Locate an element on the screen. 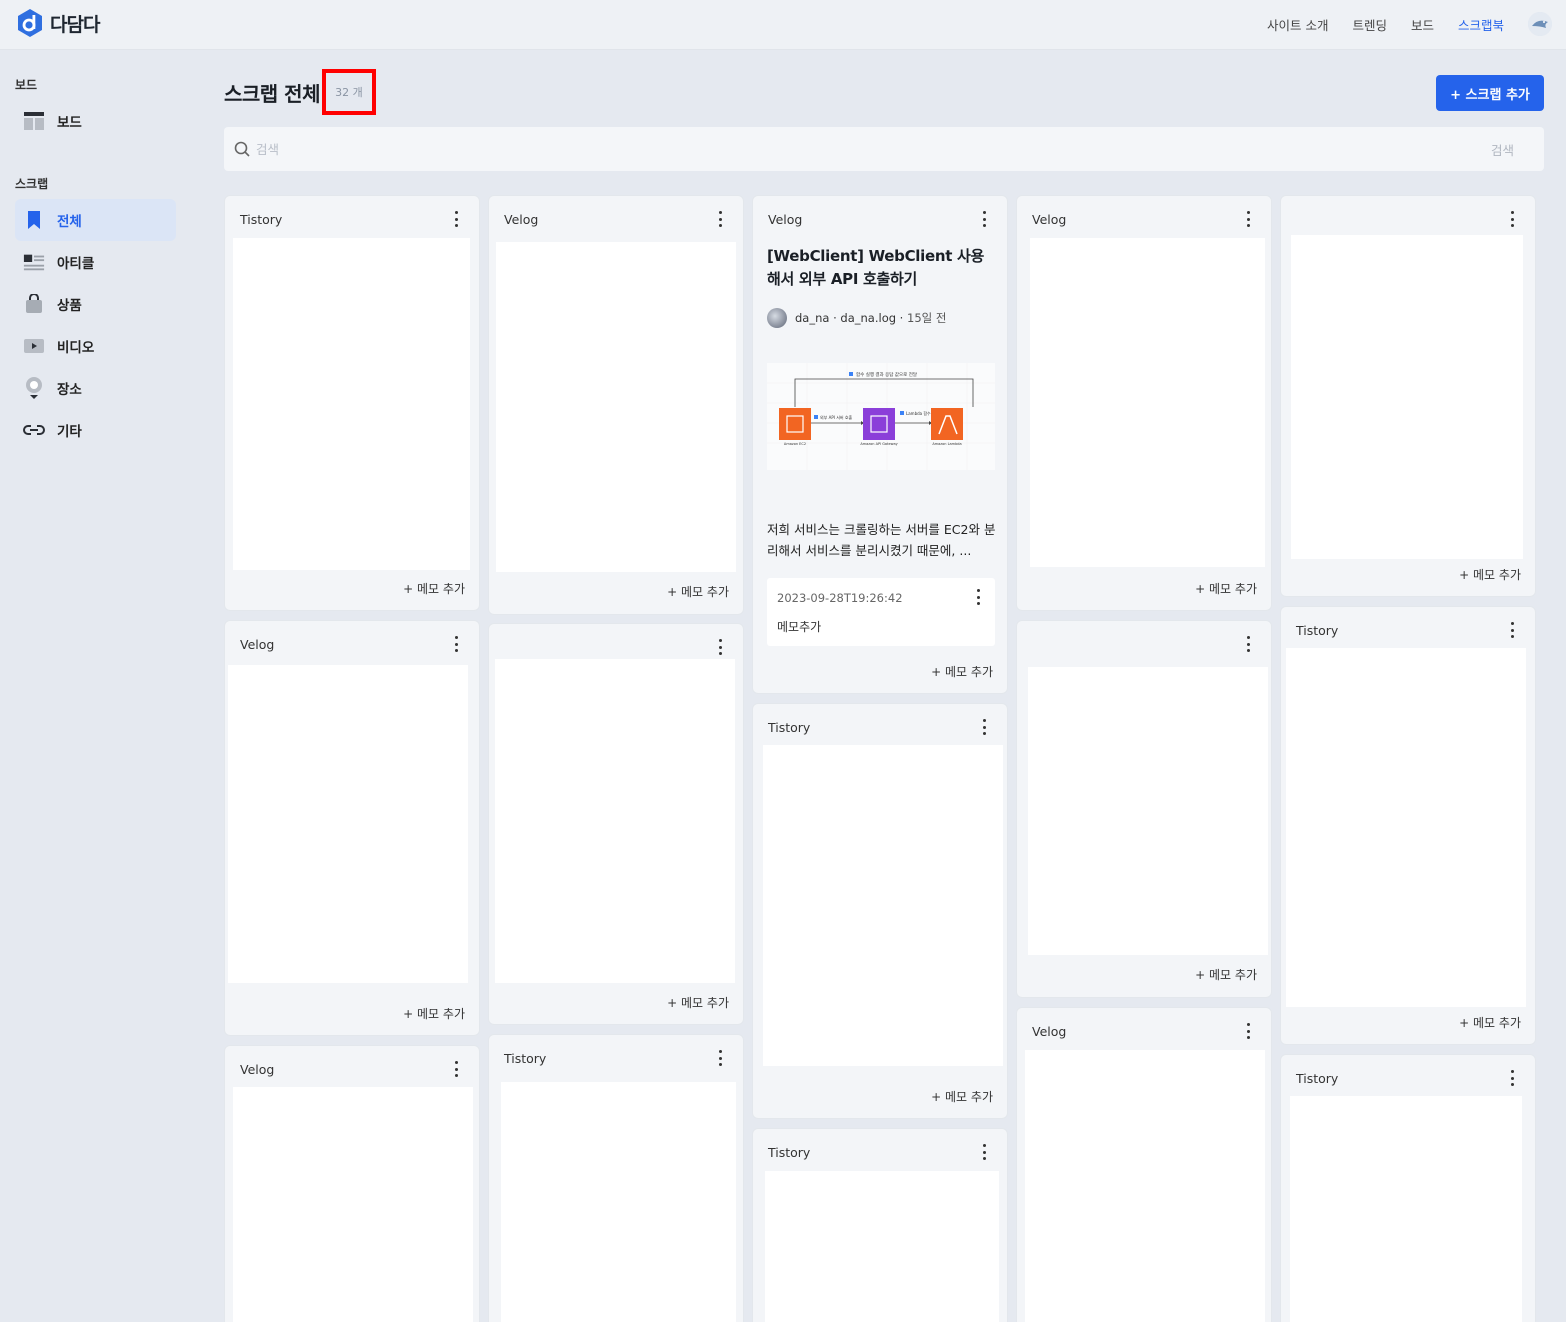  add-scrap-button: + 스크랩 추가 is located at coordinates (1490, 93).